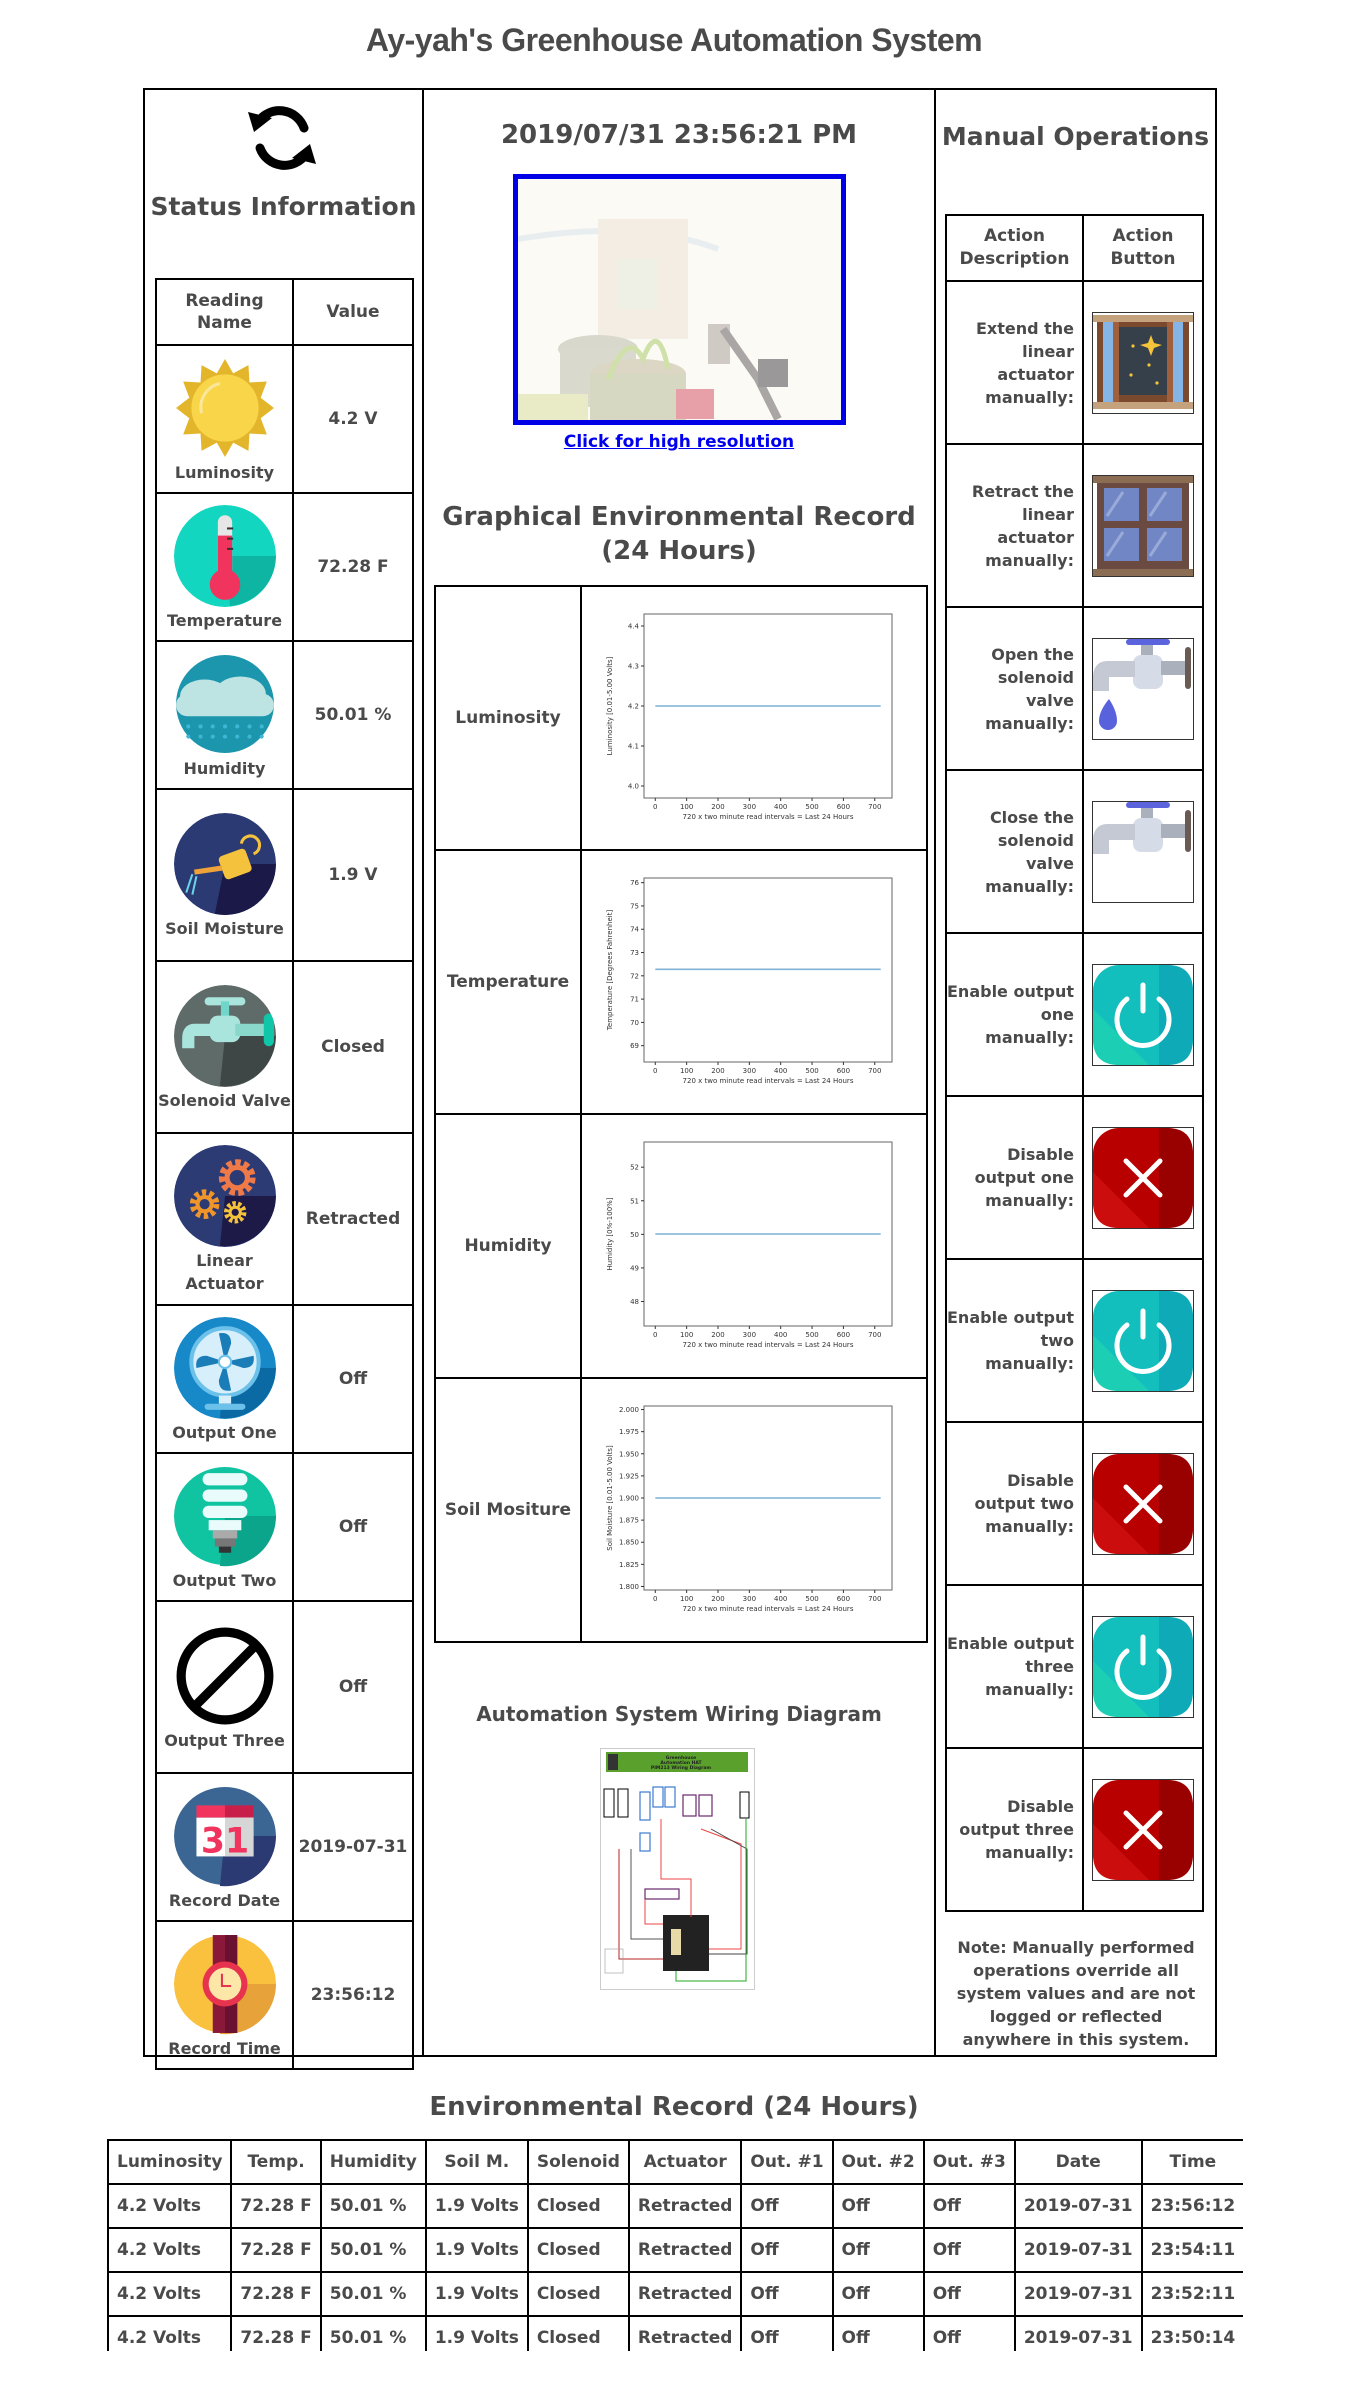  Describe the element at coordinates (224, 419) in the screenshot. I see `reading-name-cell: Luminosity` at that location.